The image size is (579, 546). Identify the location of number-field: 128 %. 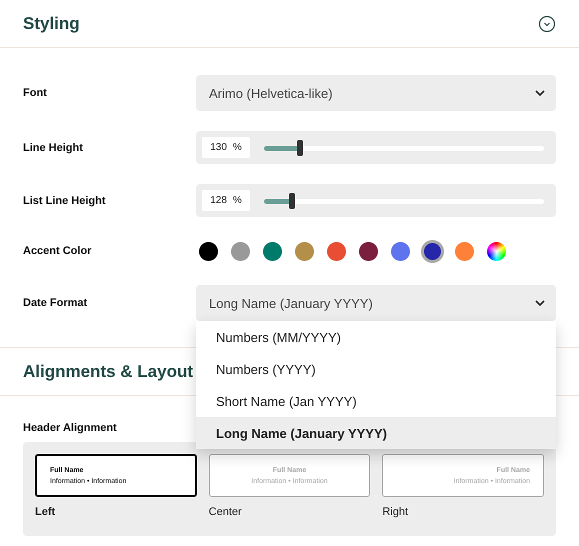
(226, 200).